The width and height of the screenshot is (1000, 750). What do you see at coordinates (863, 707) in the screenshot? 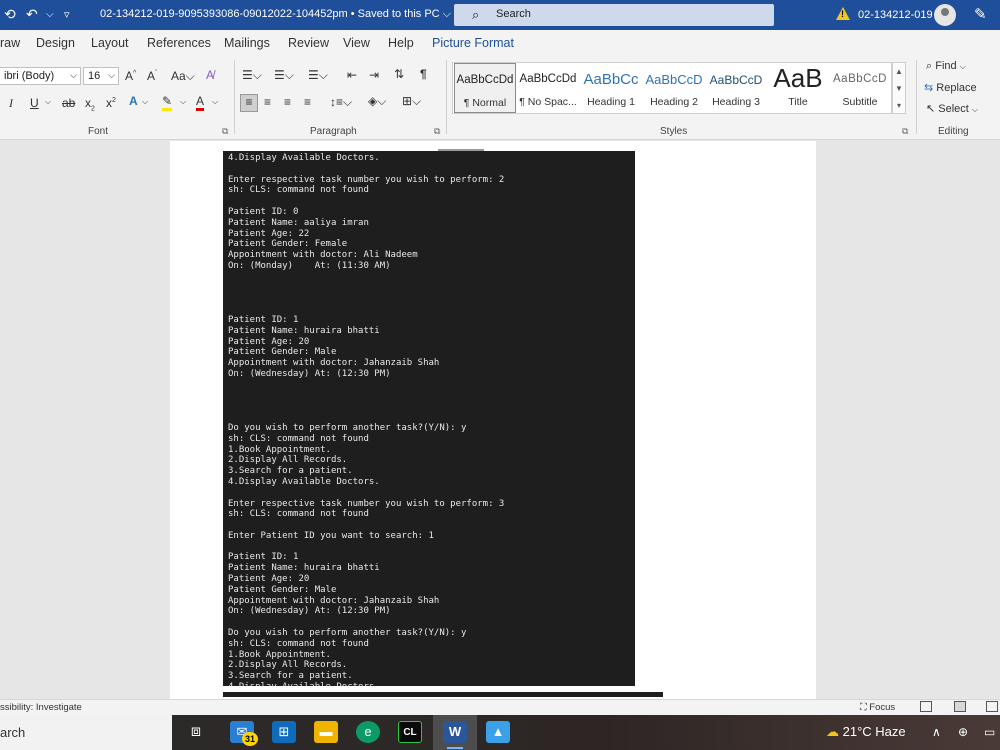
I see `focus-icon: ⛶` at bounding box center [863, 707].